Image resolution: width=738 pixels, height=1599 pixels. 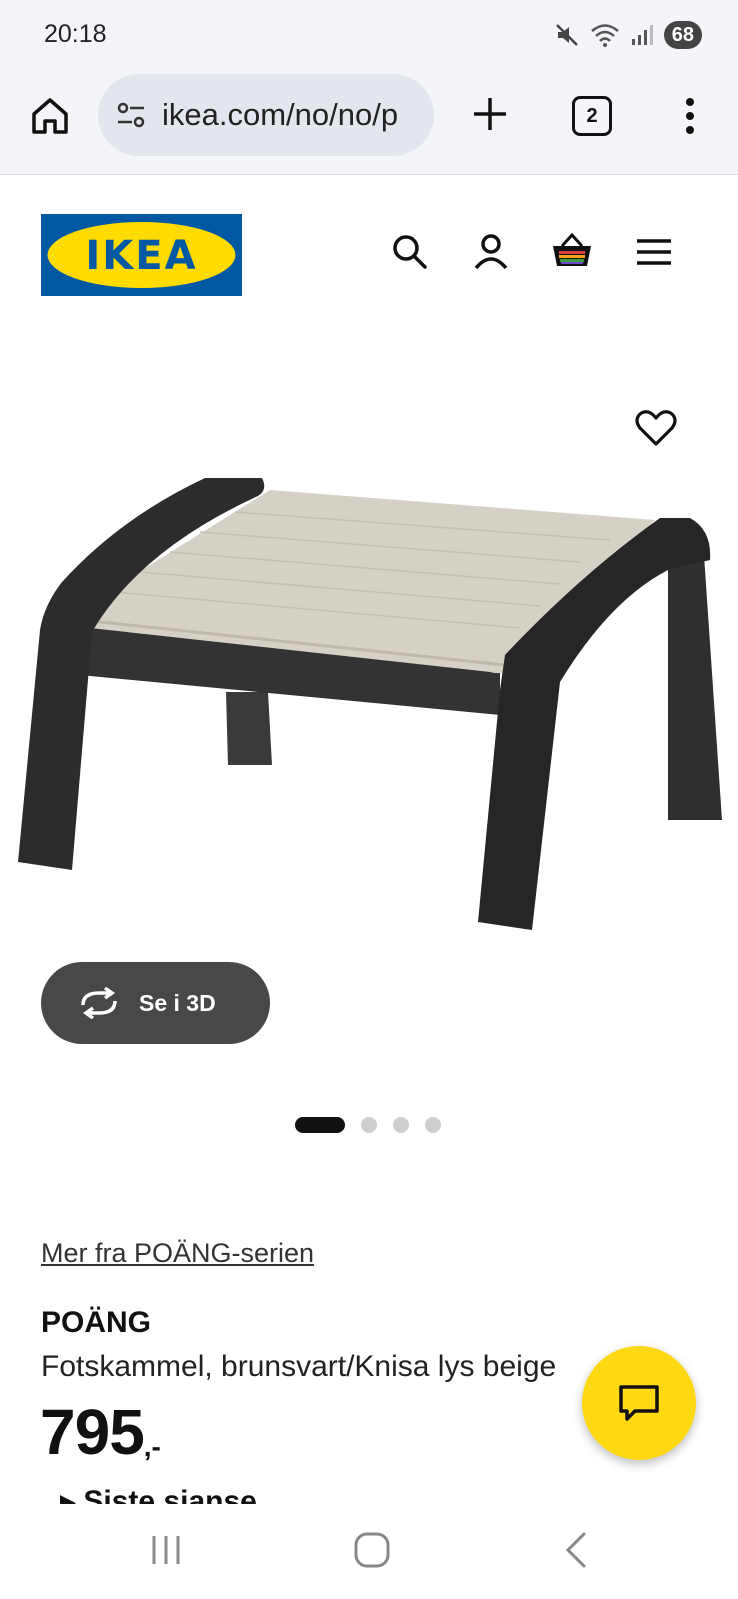 What do you see at coordinates (170, 1494) in the screenshot?
I see `last-chance-text: Siste sjanse` at bounding box center [170, 1494].